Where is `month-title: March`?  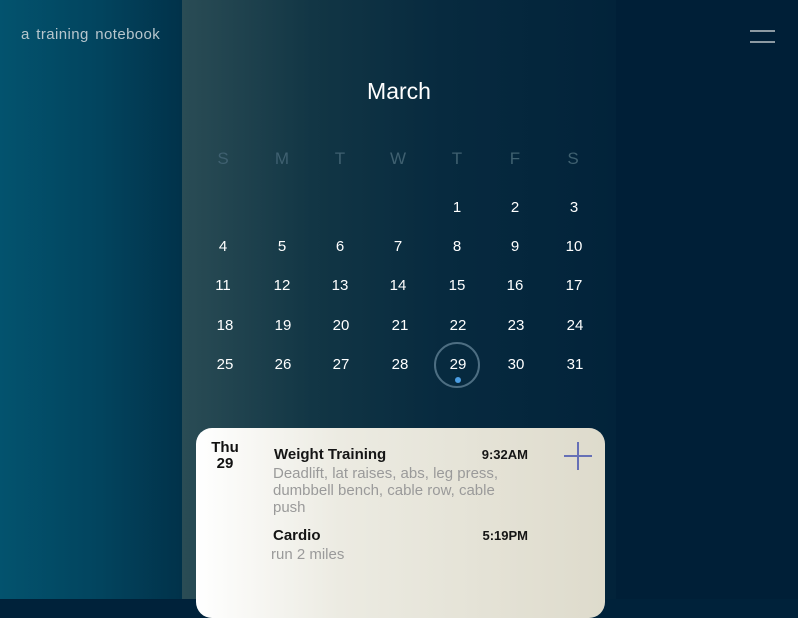 month-title: March is located at coordinates (399, 91).